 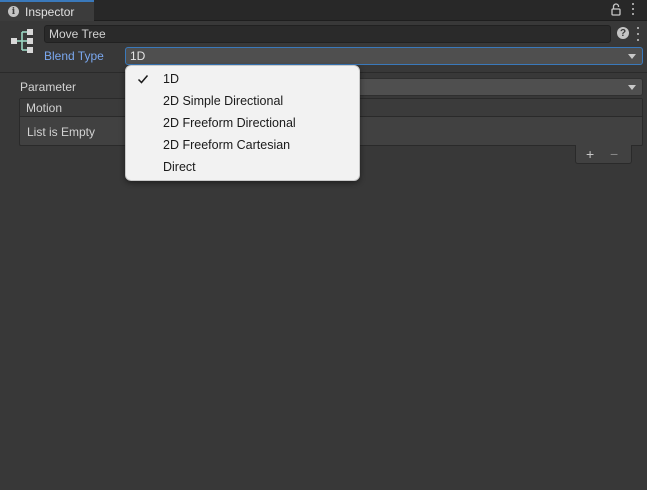 What do you see at coordinates (242, 167) in the screenshot?
I see `menu-item-direct: Direct` at bounding box center [242, 167].